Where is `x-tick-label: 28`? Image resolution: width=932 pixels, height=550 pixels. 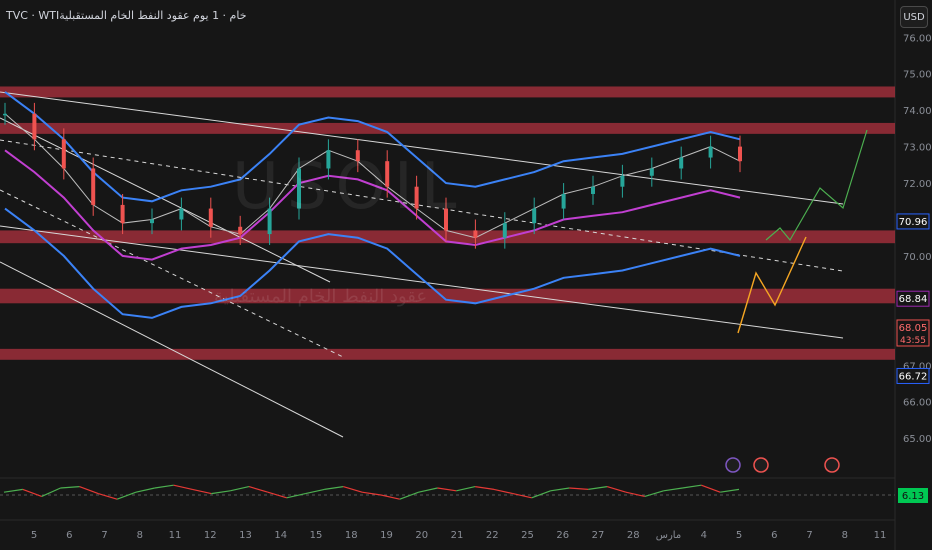
x-tick-label: 28 is located at coordinates (633, 535).